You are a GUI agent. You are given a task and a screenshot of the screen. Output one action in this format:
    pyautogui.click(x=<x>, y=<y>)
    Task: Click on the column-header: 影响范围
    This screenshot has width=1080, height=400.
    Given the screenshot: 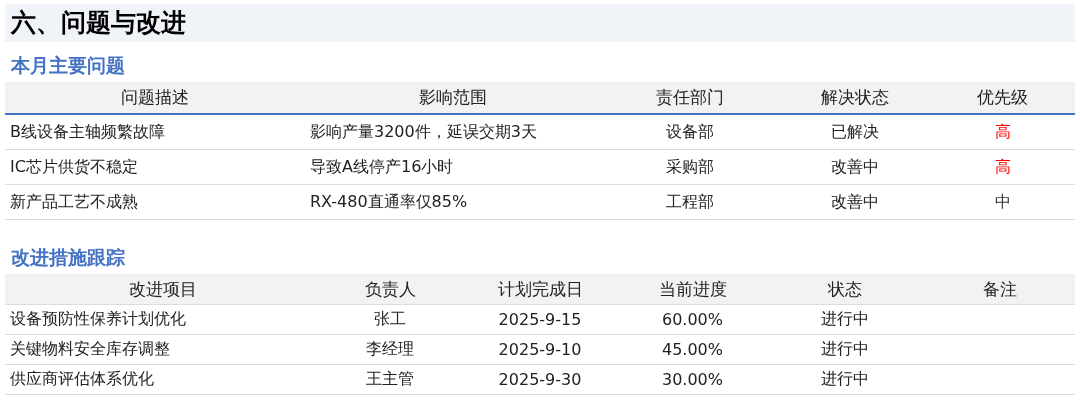 What is the action you would take?
    pyautogui.click(x=452, y=97)
    